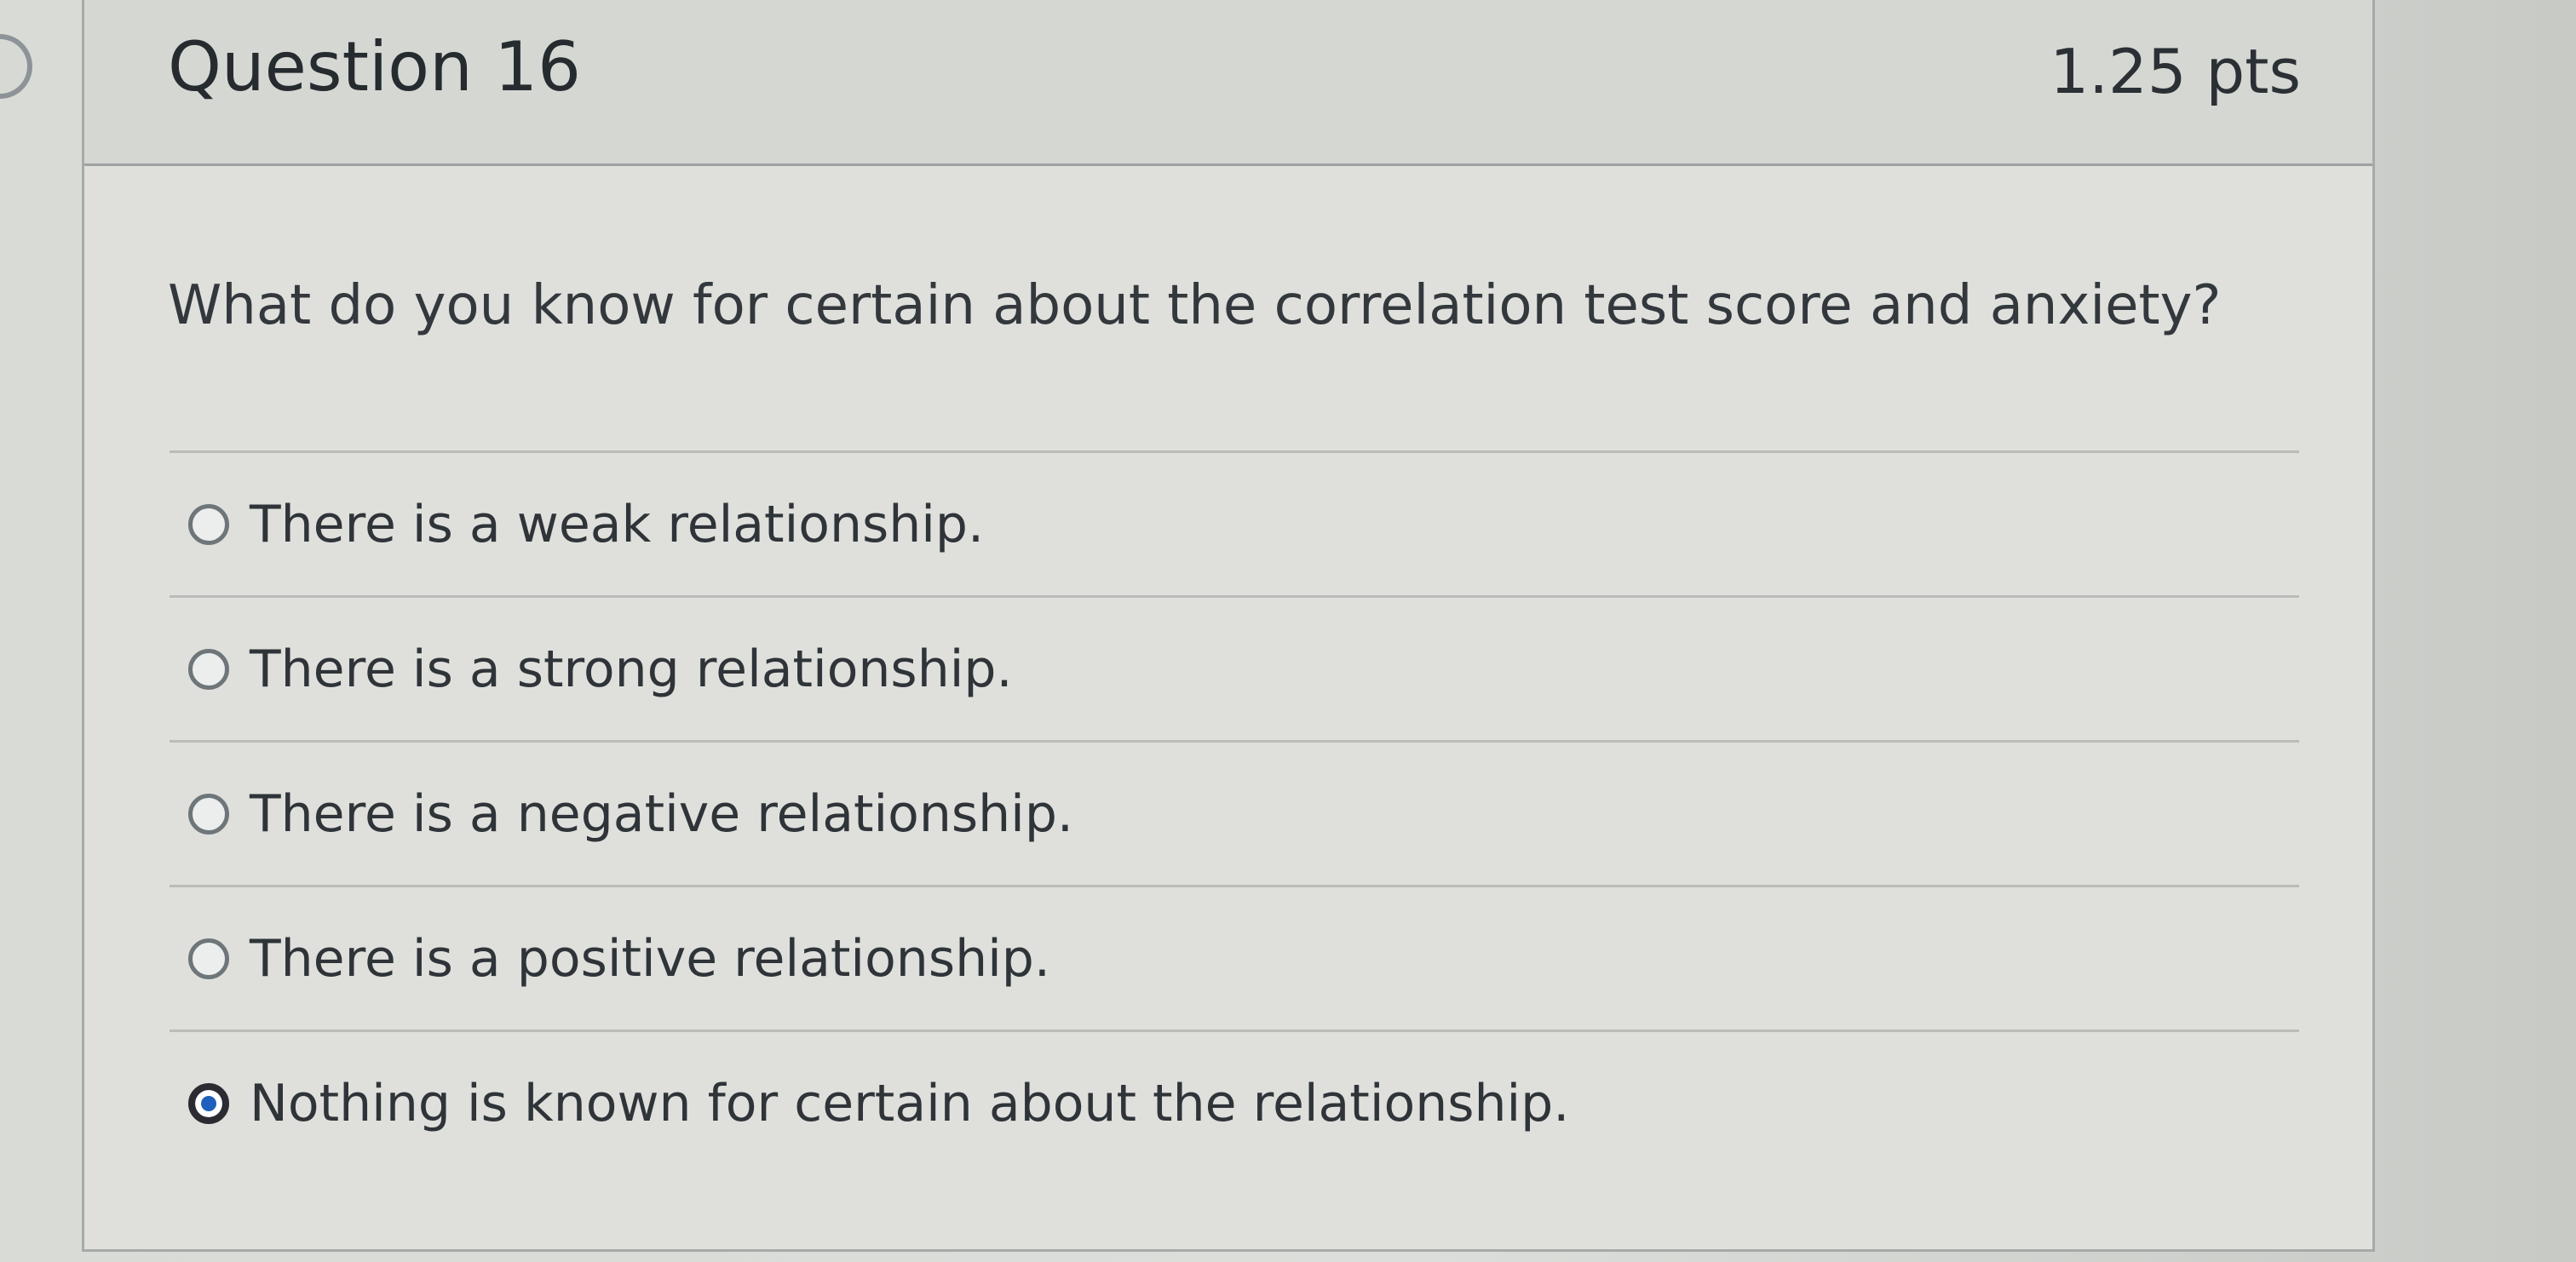 This screenshot has height=1262, width=2576. What do you see at coordinates (617, 524) in the screenshot?
I see `answer-label: There is a weak relationship.` at bounding box center [617, 524].